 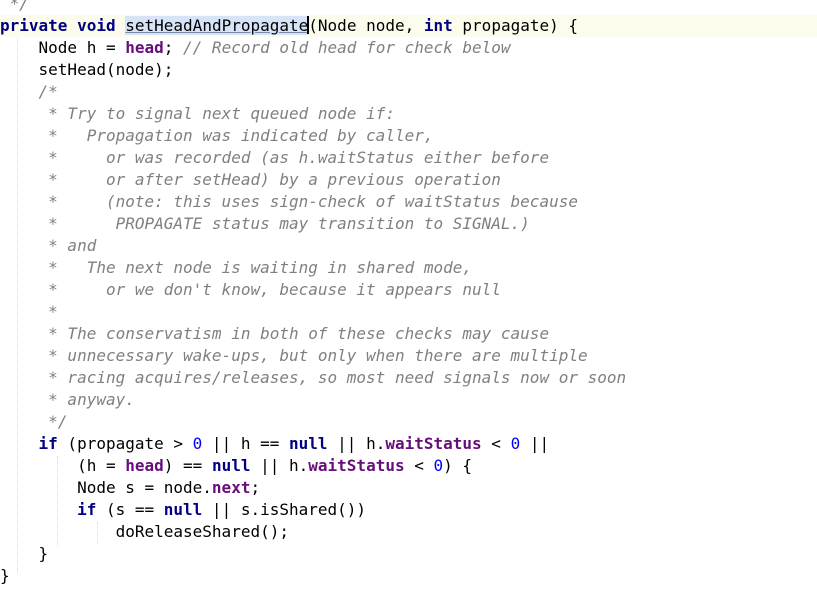 I want to click on code-text: ) ==, so click(x=187, y=465).